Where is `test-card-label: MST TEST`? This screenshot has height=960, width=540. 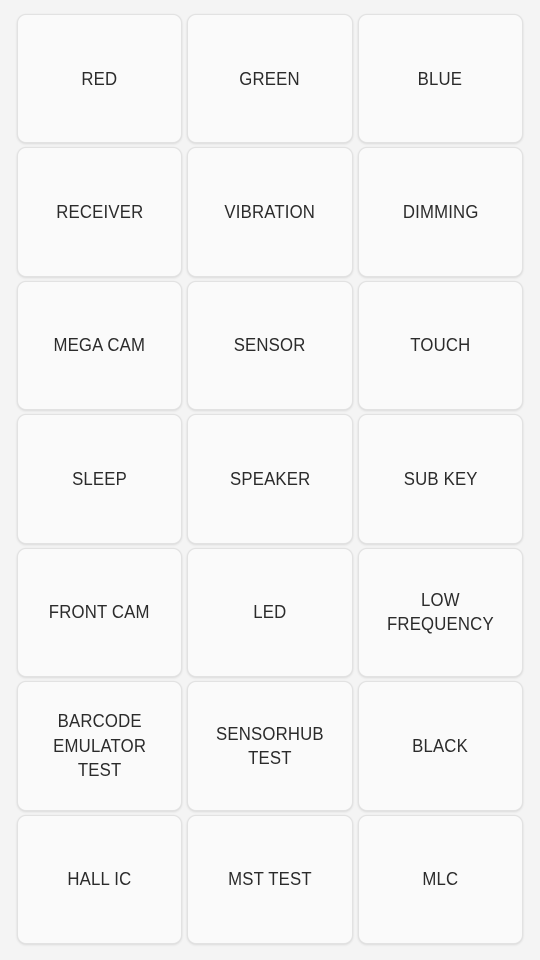 test-card-label: MST TEST is located at coordinates (270, 879).